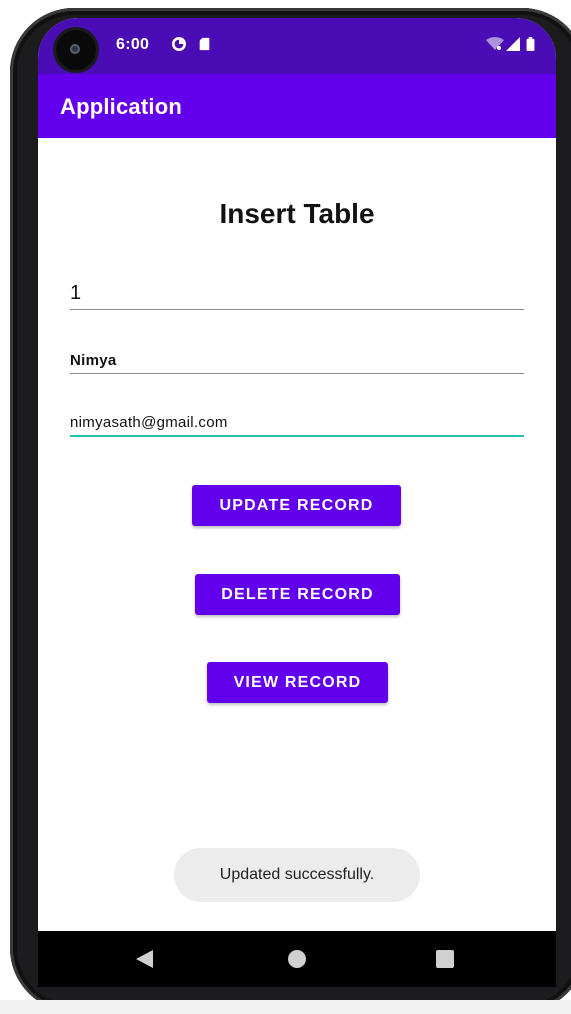 Image resolution: width=571 pixels, height=1014 pixels. What do you see at coordinates (297, 425) in the screenshot?
I see `email-input` at bounding box center [297, 425].